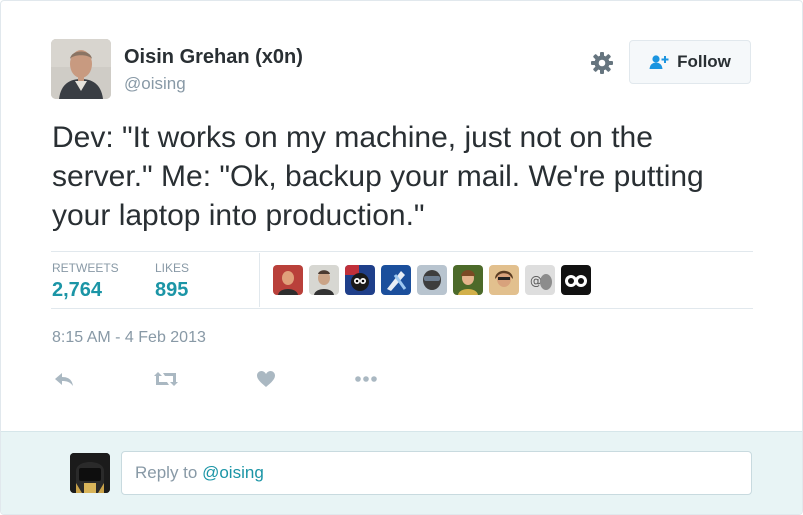 This screenshot has height=515, width=803. Describe the element at coordinates (436, 473) in the screenshot. I see `reply-input: Reply to @oising` at that location.